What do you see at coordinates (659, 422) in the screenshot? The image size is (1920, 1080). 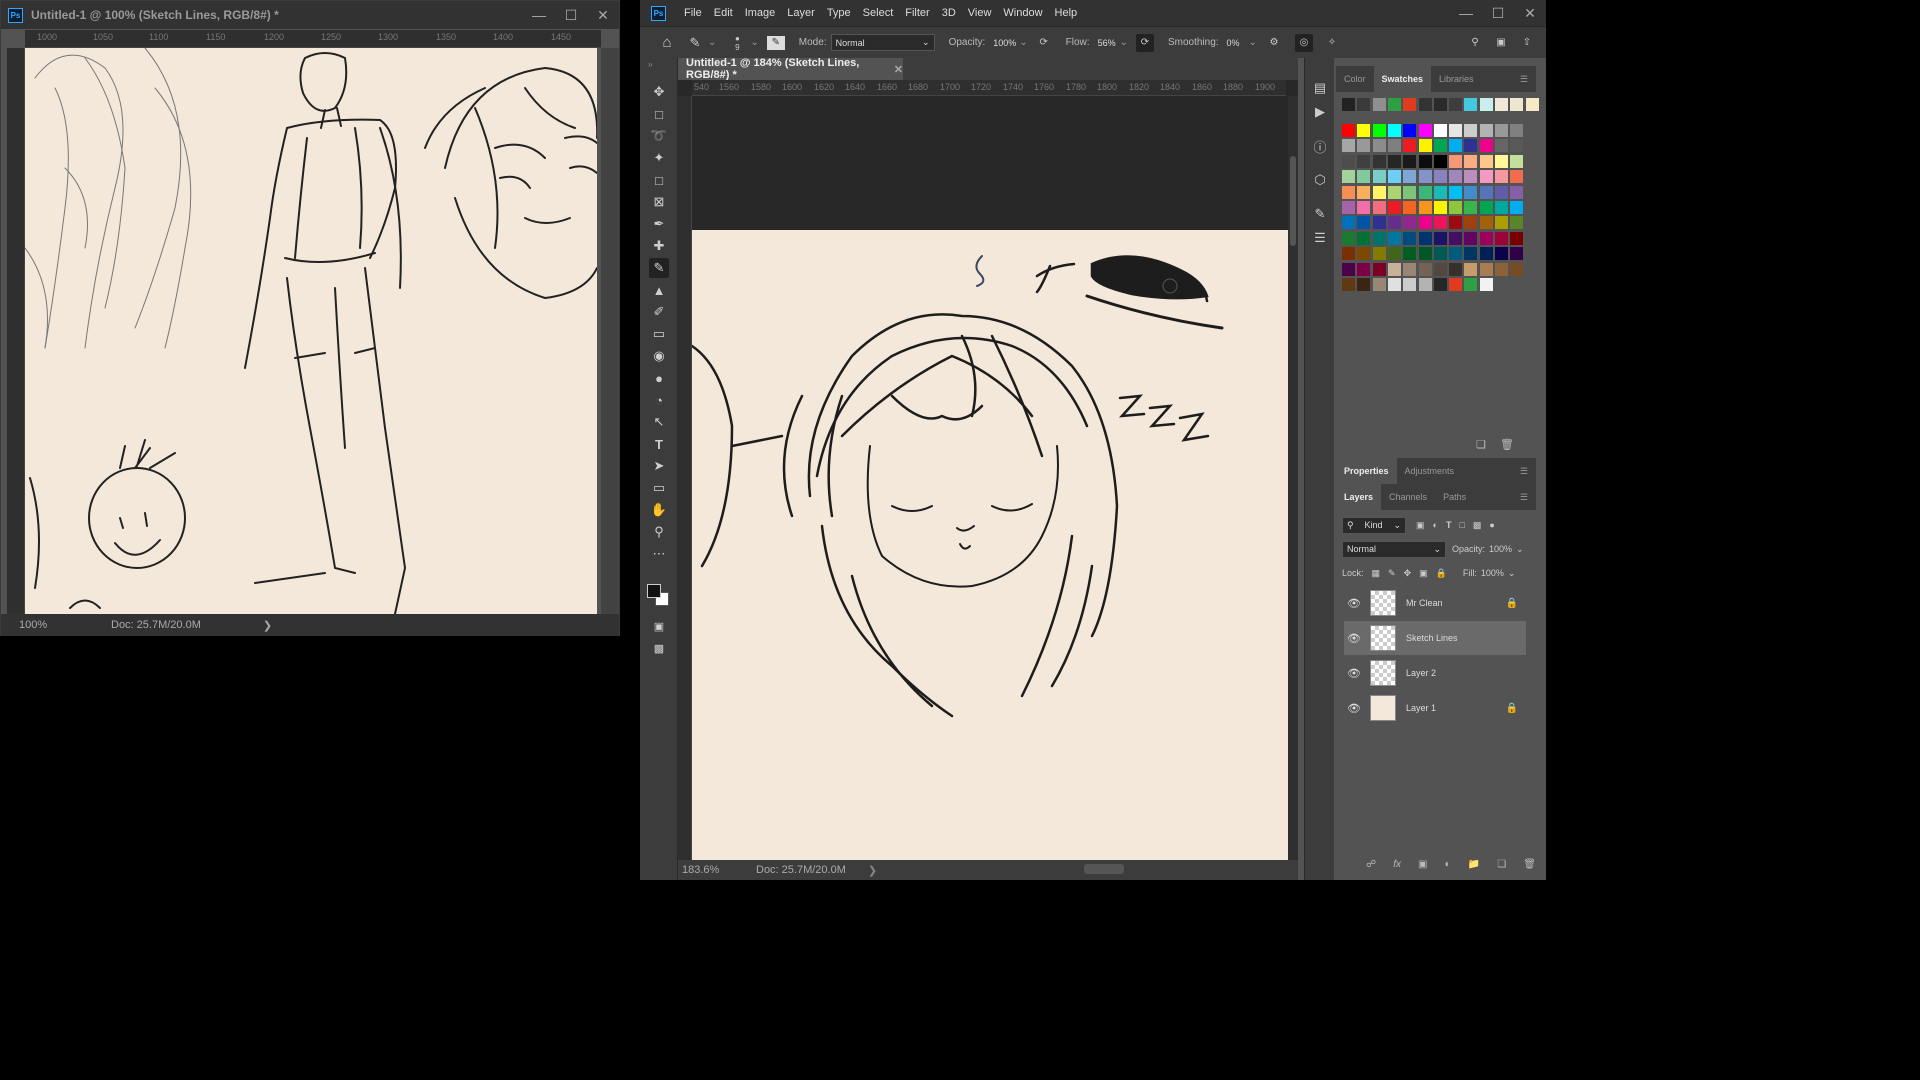 I see `pen-tool-icon: ↖` at bounding box center [659, 422].